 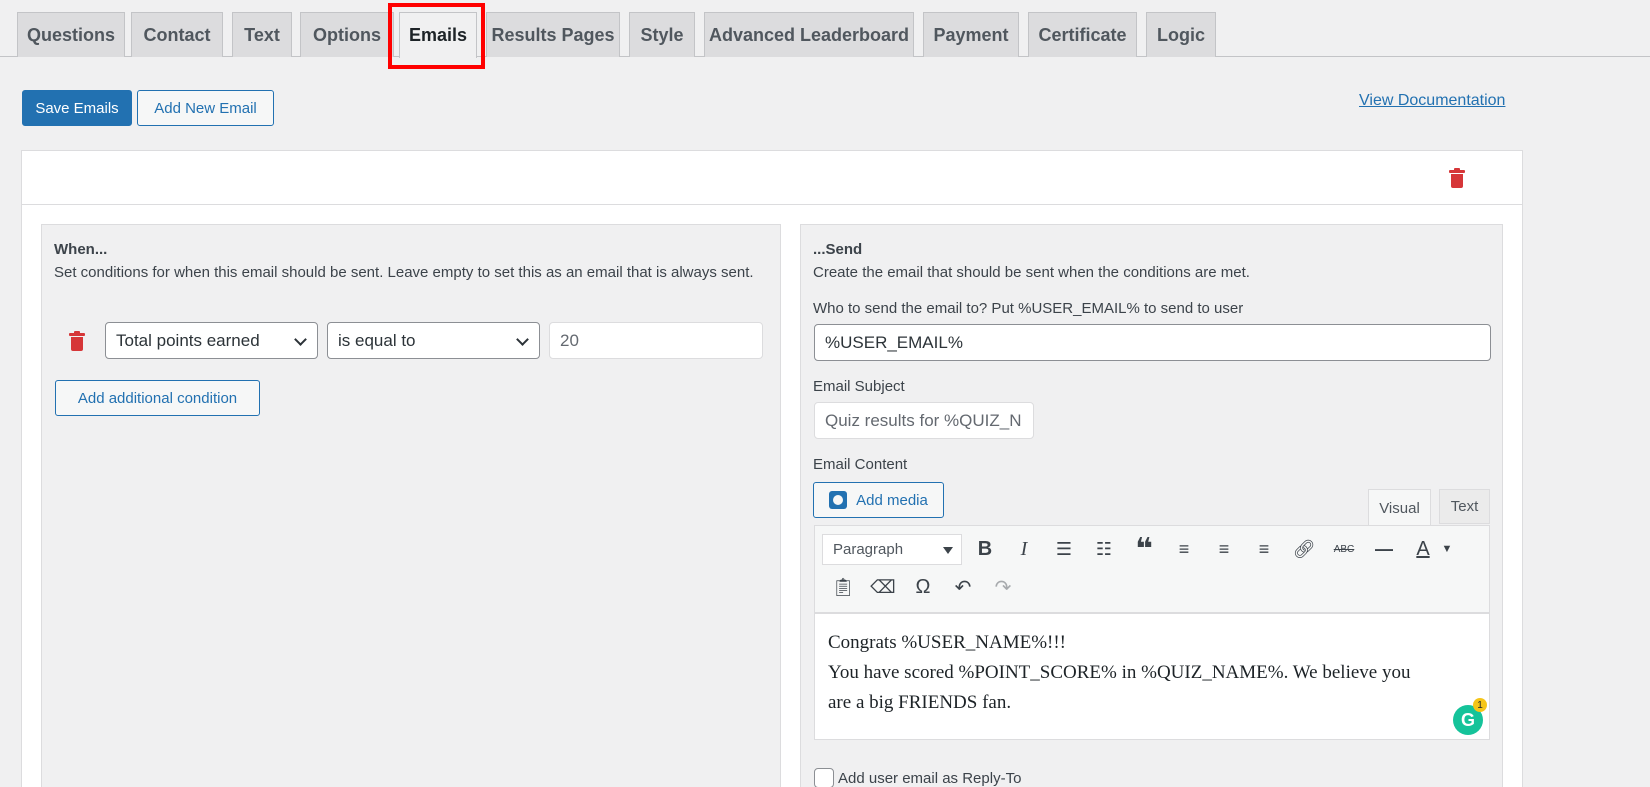 What do you see at coordinates (1264, 549) in the screenshot?
I see `align-right-icon: ≡` at bounding box center [1264, 549].